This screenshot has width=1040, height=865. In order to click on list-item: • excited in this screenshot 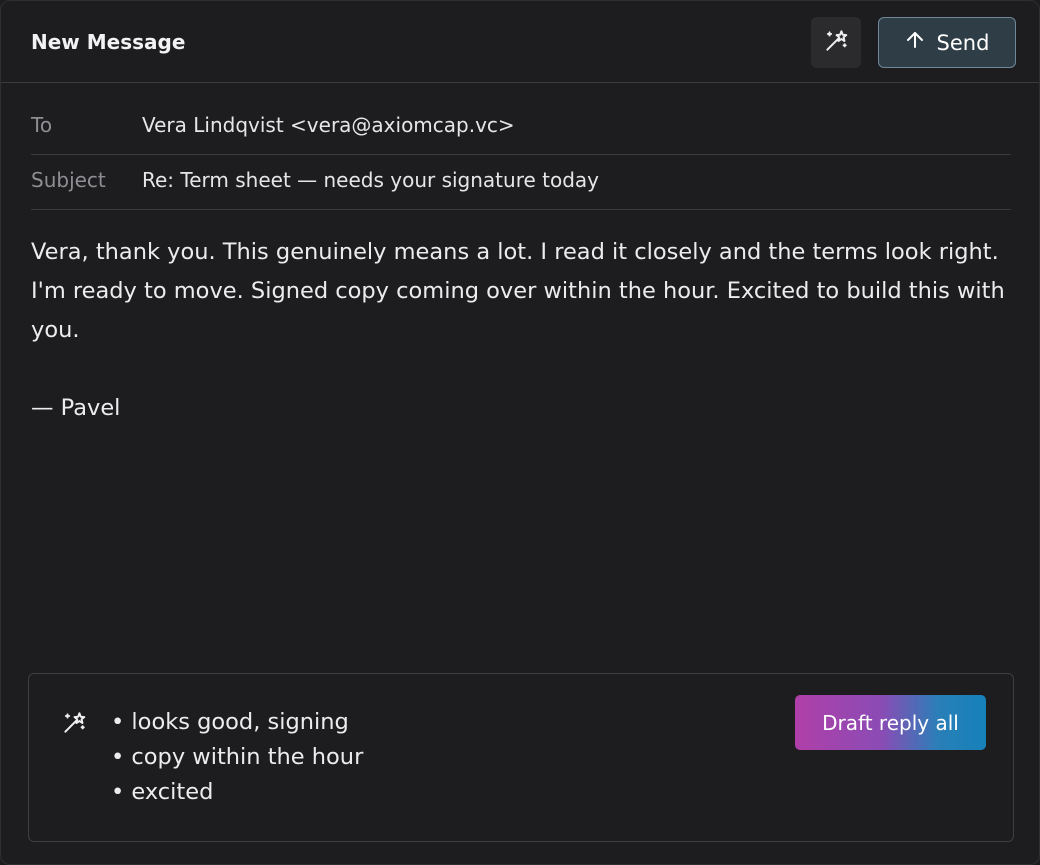, I will do `click(162, 792)`.